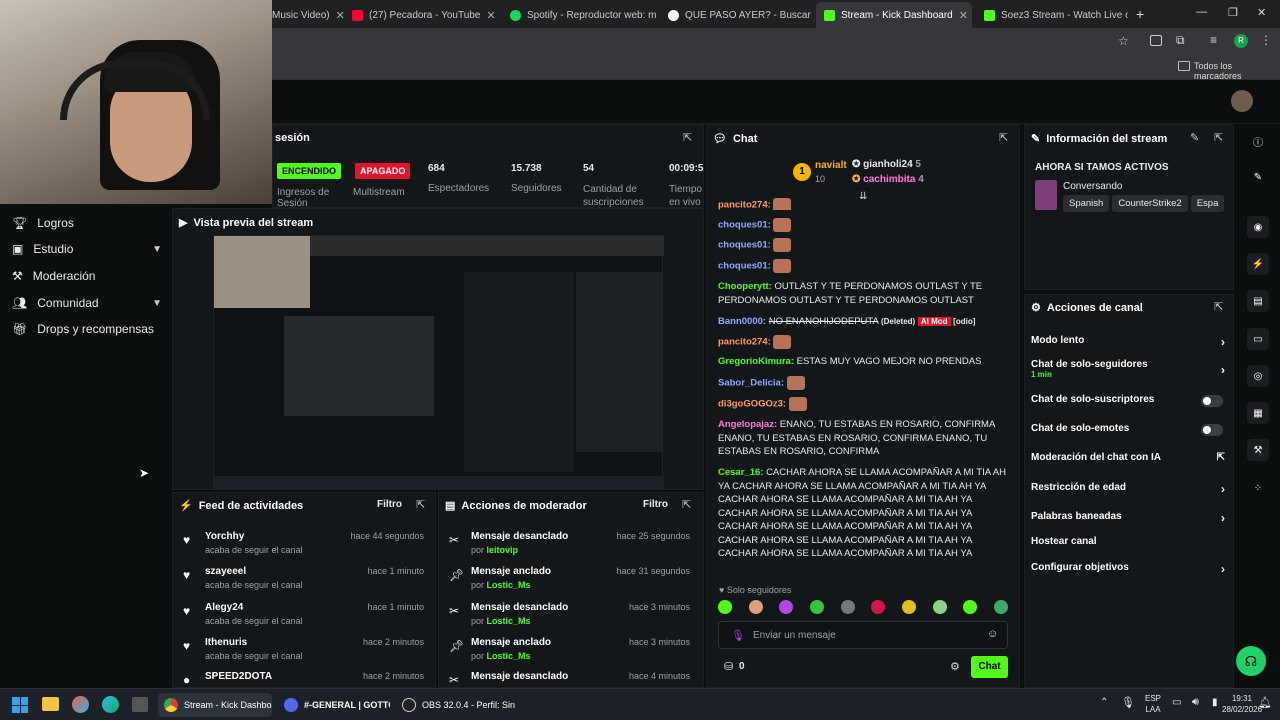 This screenshot has height=720, width=1280. I want to click on banned-words-row: Palabras baneadas ›, so click(1130, 518).